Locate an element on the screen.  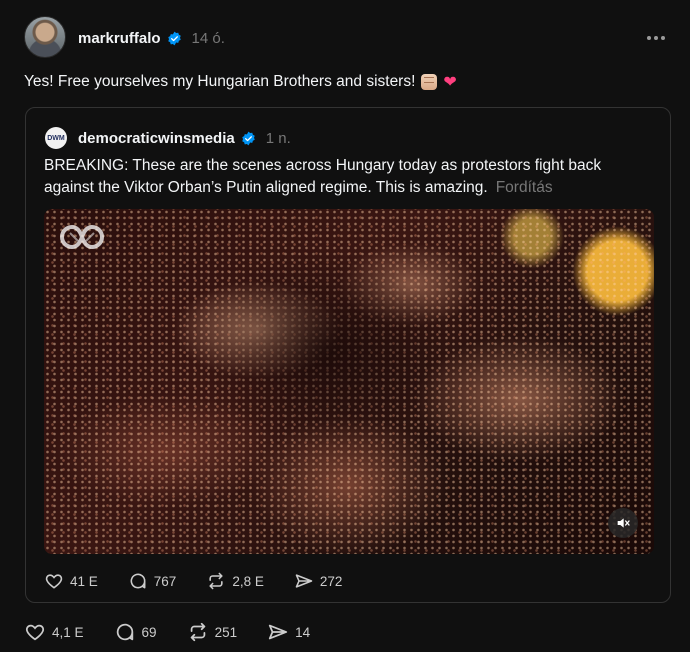
quoted-post-actions: 41 E 767 2,8 E 272 is located at coordinates (208, 581).